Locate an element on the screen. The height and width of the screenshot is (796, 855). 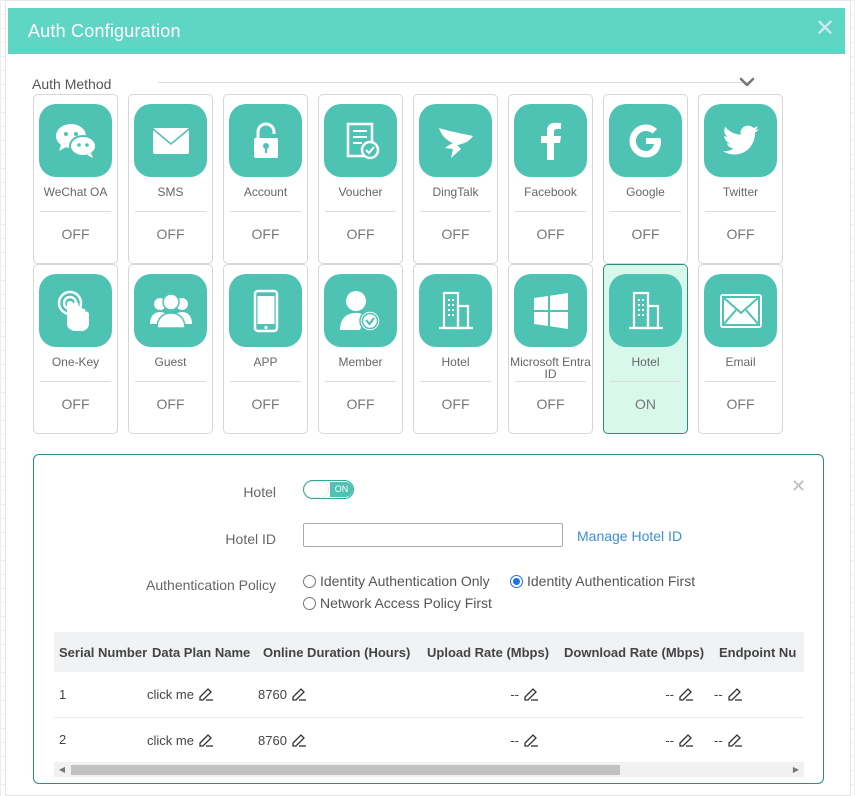
auth-tile-email: Email OFF is located at coordinates (740, 349).